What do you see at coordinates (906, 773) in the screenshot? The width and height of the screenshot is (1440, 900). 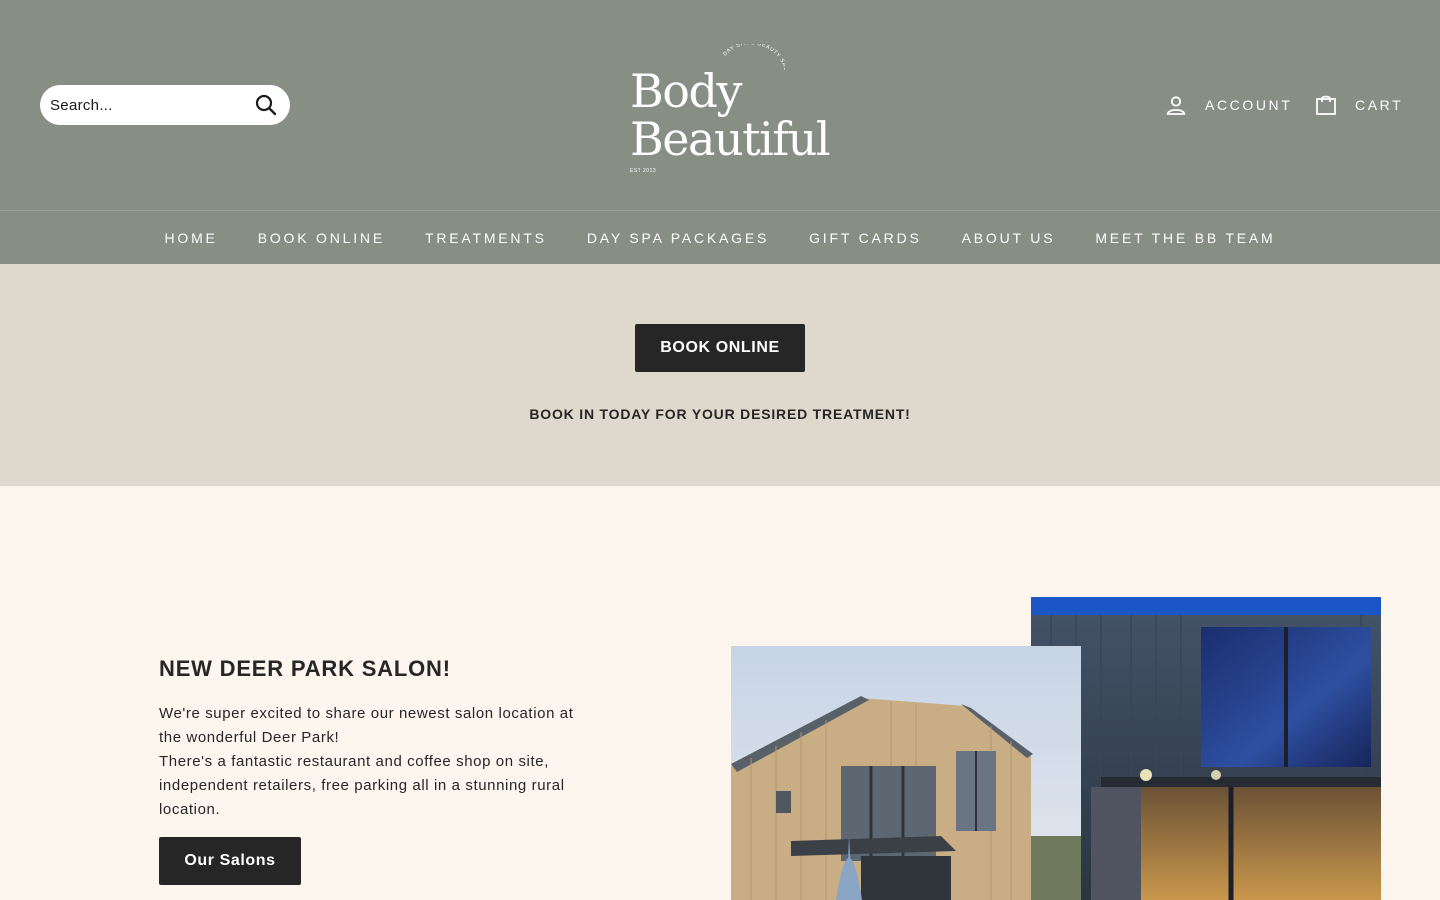 I see `salon-photo-day` at bounding box center [906, 773].